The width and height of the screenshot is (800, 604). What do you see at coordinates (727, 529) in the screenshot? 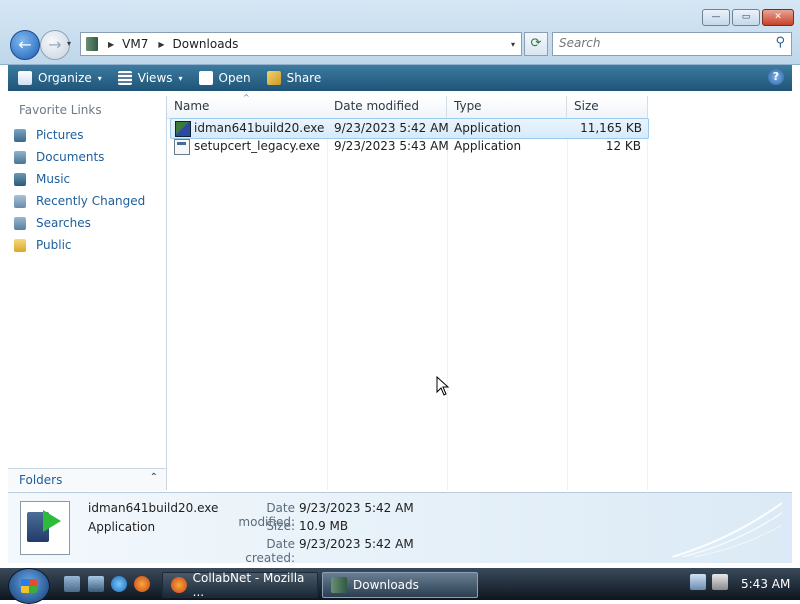
I see `decorative-swoosh` at bounding box center [727, 529].